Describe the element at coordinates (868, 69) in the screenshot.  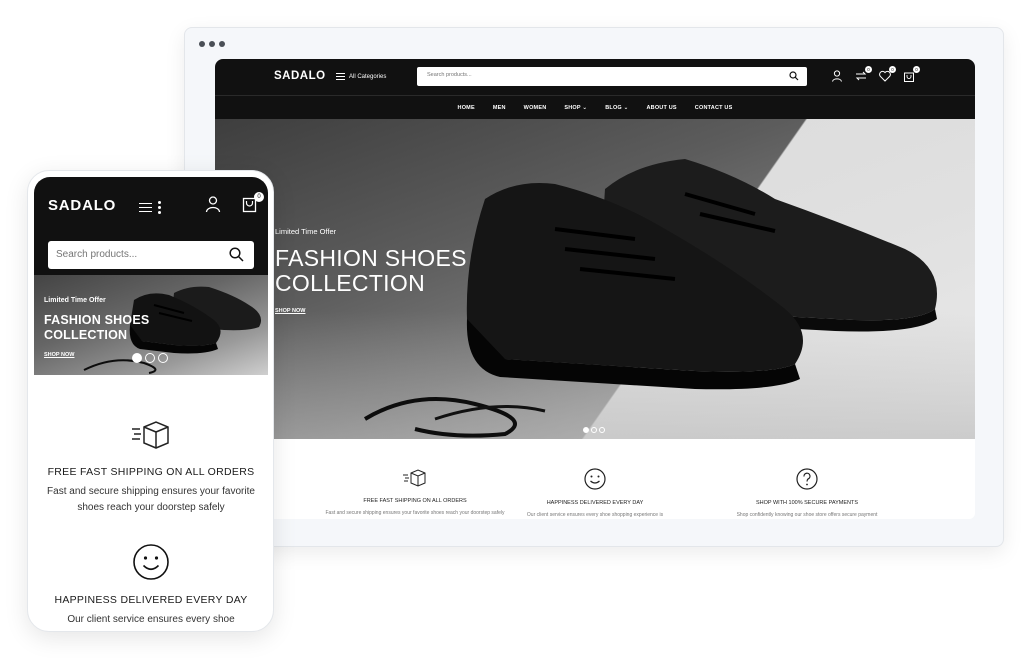
I see `compare-count-badge: 0` at that location.